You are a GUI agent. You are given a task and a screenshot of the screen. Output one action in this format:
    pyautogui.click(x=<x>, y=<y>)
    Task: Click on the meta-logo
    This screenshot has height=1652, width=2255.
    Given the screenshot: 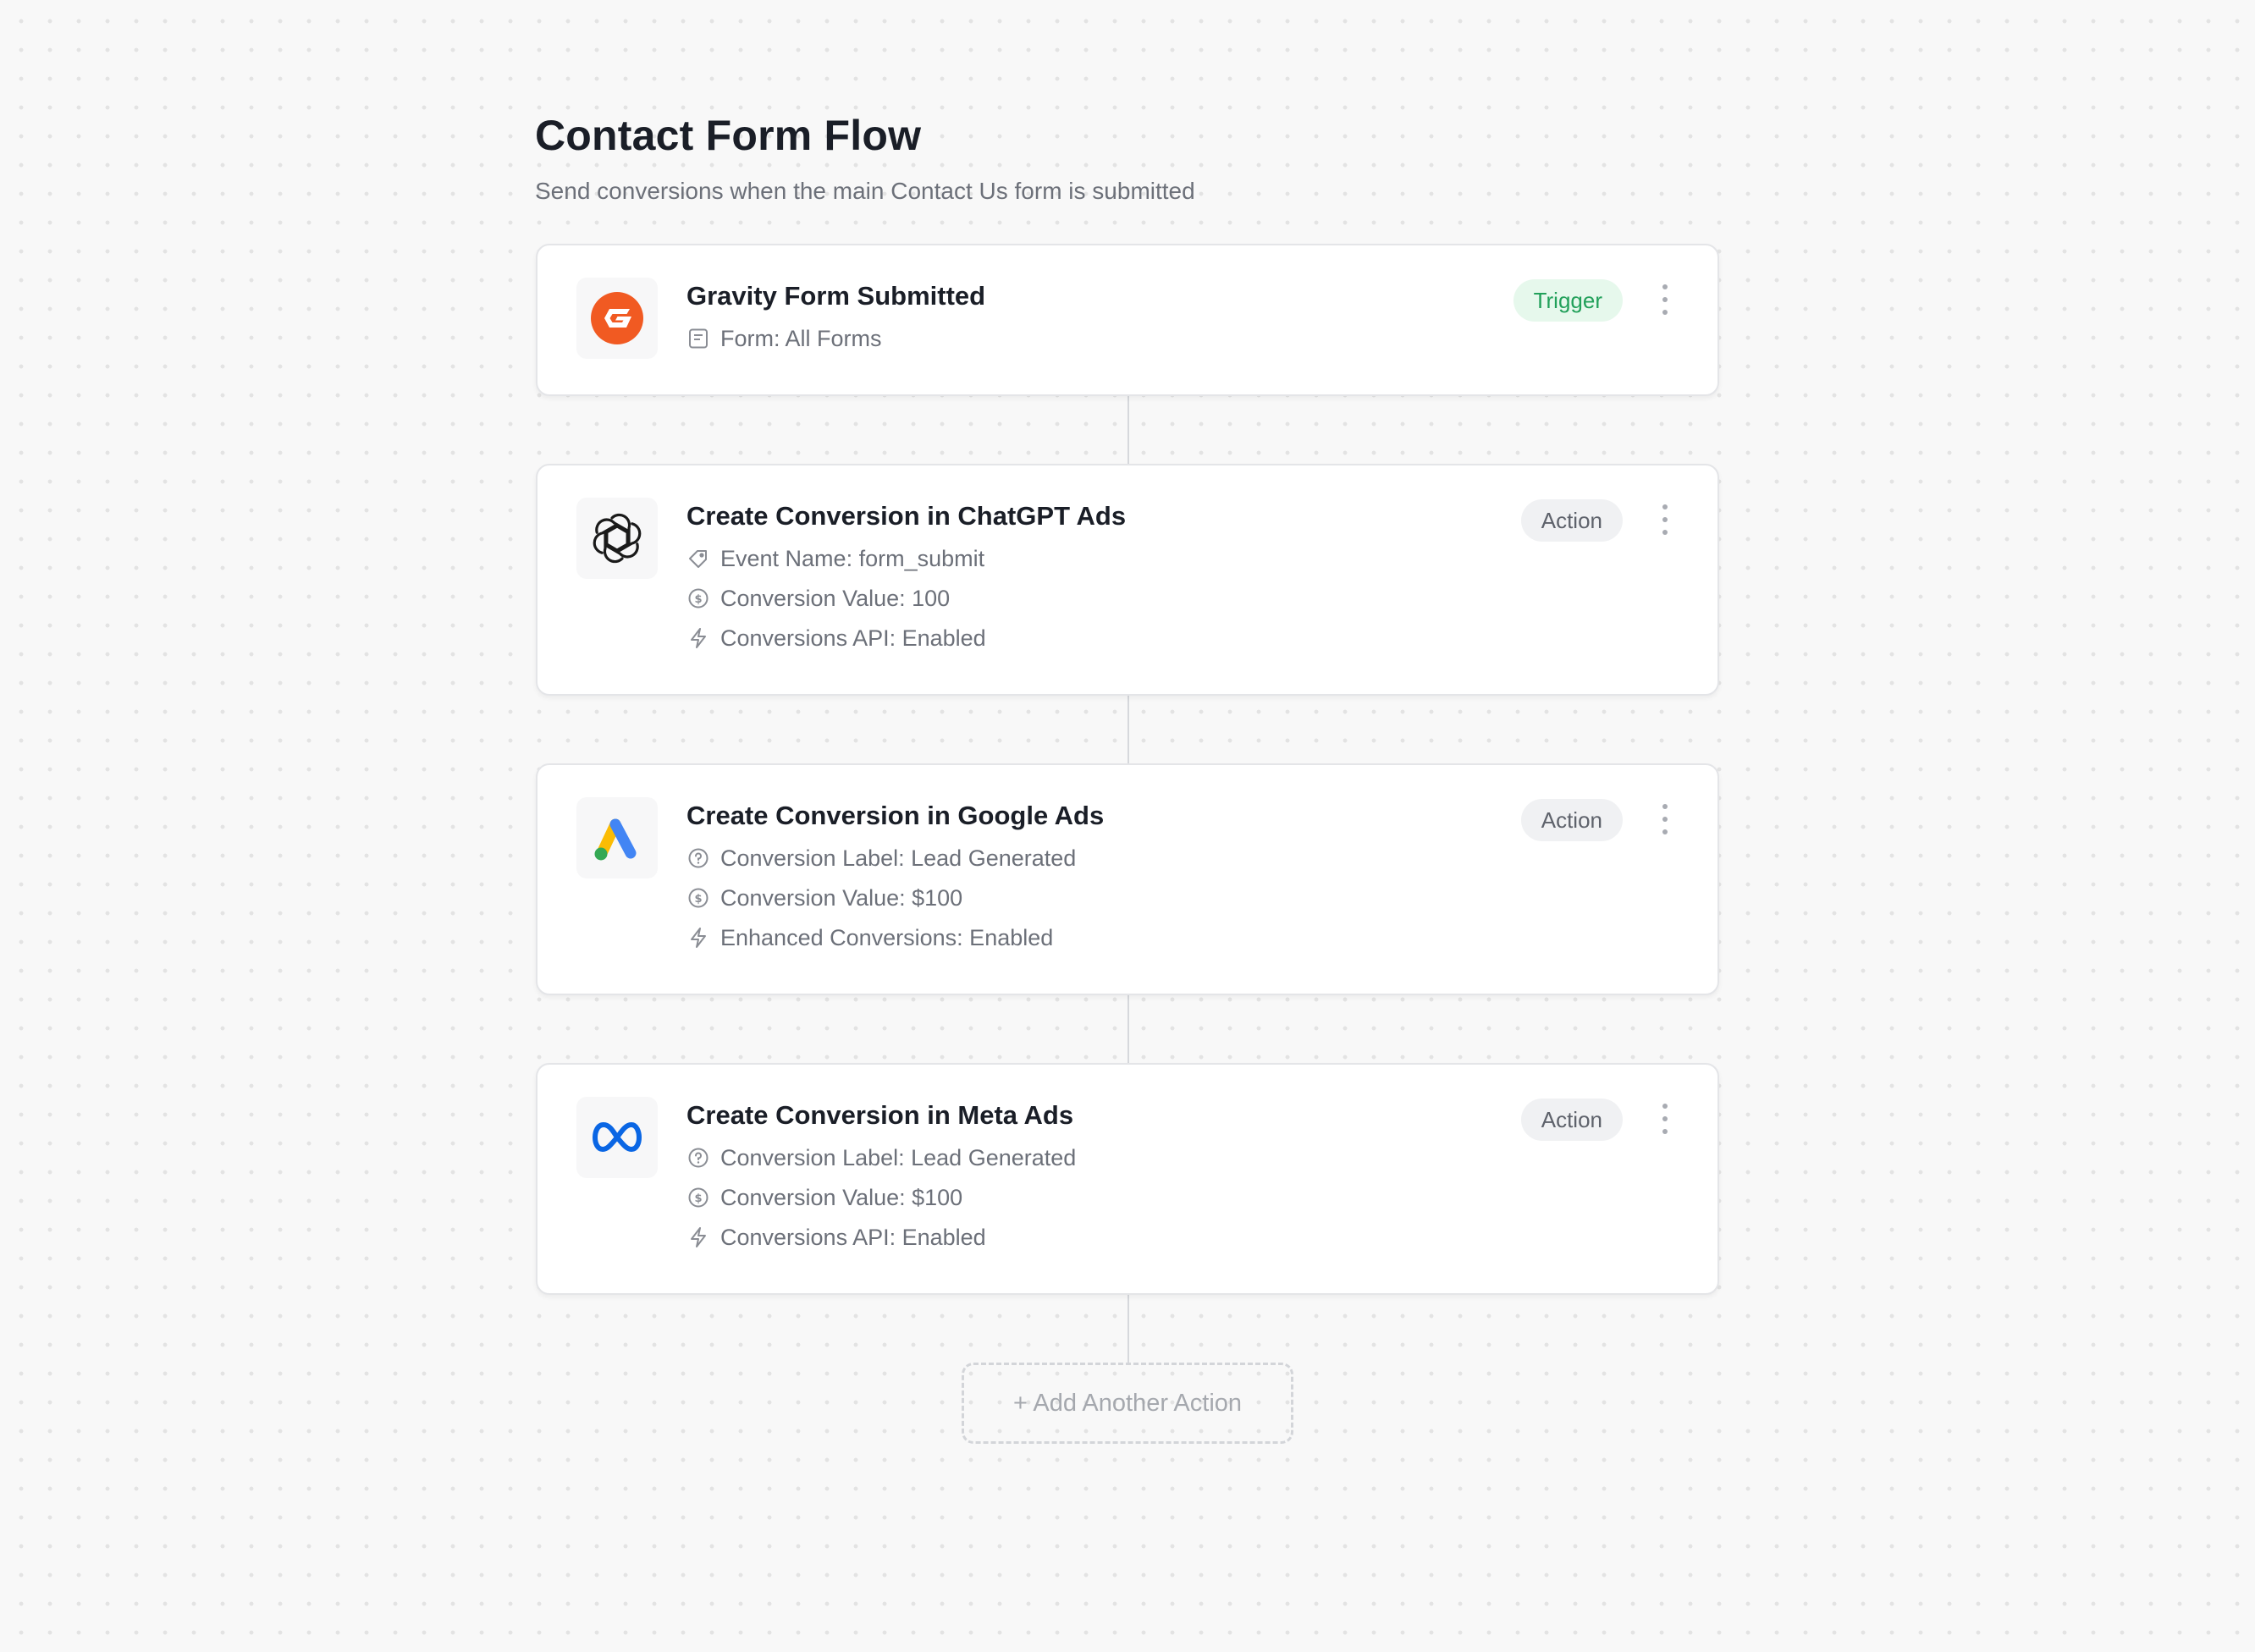 What is the action you would take?
    pyautogui.click(x=617, y=1137)
    